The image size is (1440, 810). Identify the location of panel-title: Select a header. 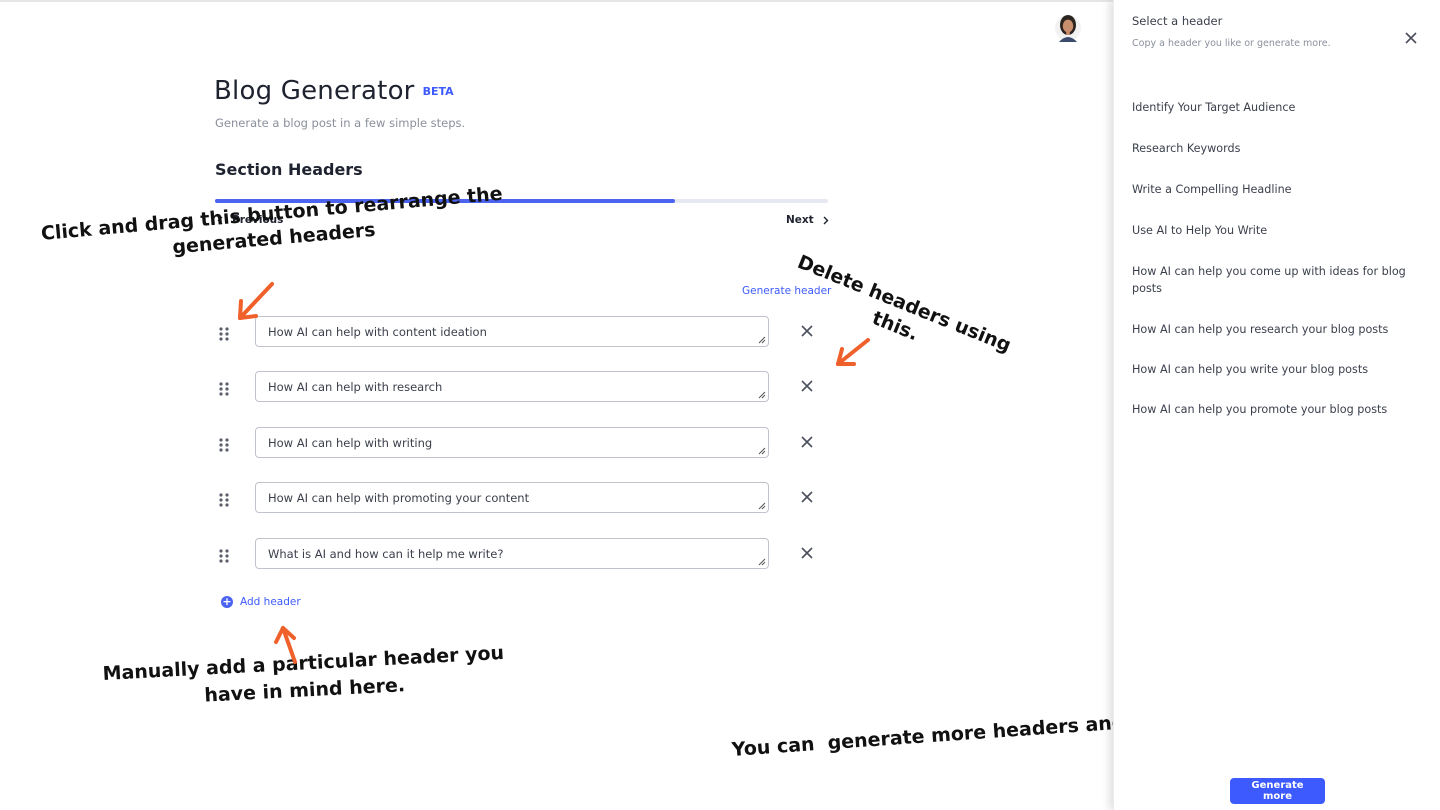
(1177, 21).